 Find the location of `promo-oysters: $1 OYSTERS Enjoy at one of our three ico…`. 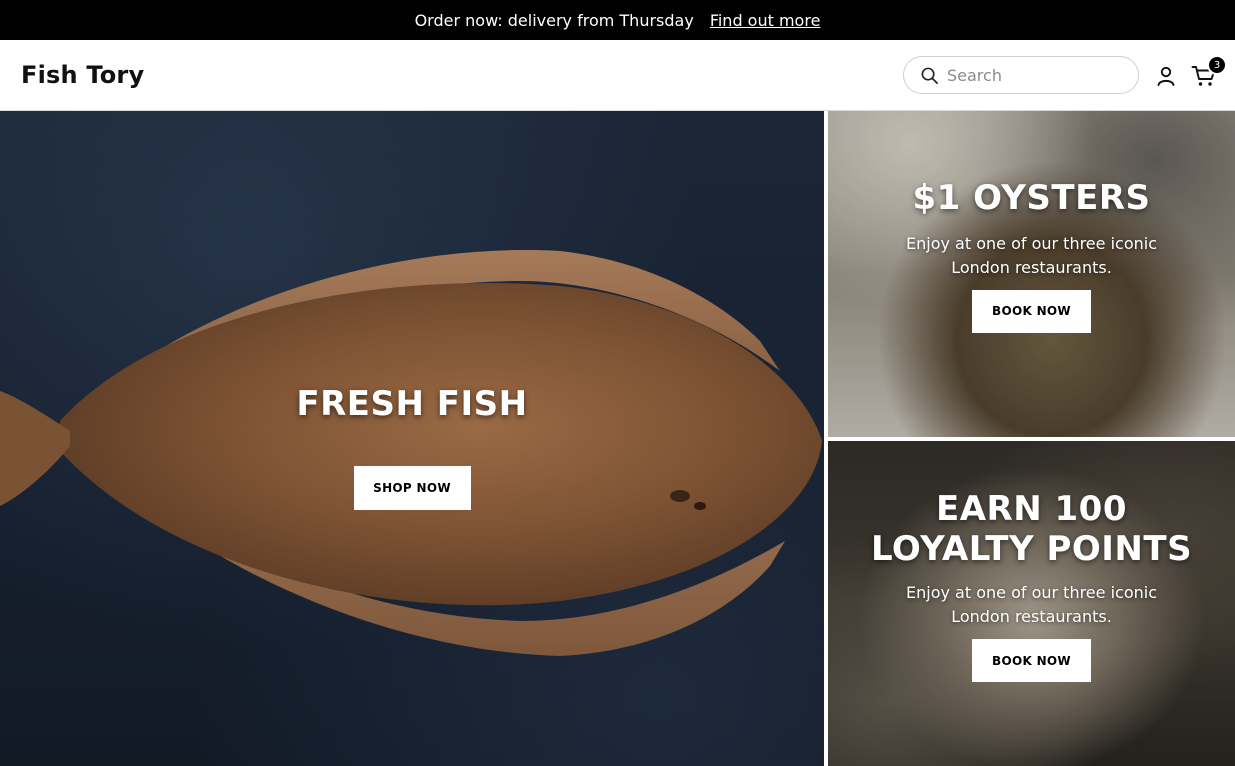

promo-oysters: $1 OYSTERS Enjoy at one of our three ico… is located at coordinates (1031, 274).